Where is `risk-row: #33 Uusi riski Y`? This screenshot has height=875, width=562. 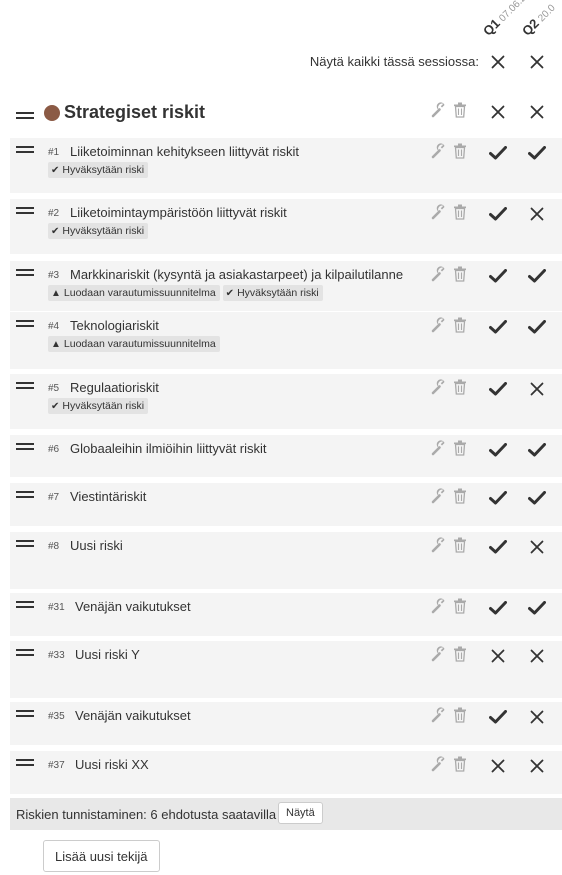 risk-row: #33 Uusi riski Y is located at coordinates (286, 669).